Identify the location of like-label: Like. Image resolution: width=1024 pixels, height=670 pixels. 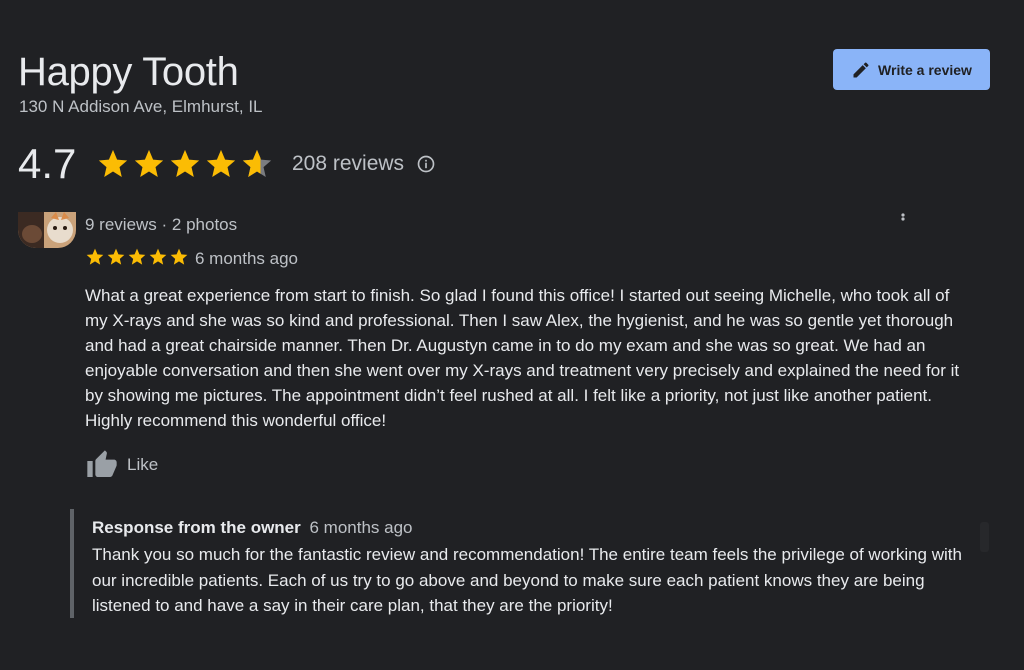
(143, 464).